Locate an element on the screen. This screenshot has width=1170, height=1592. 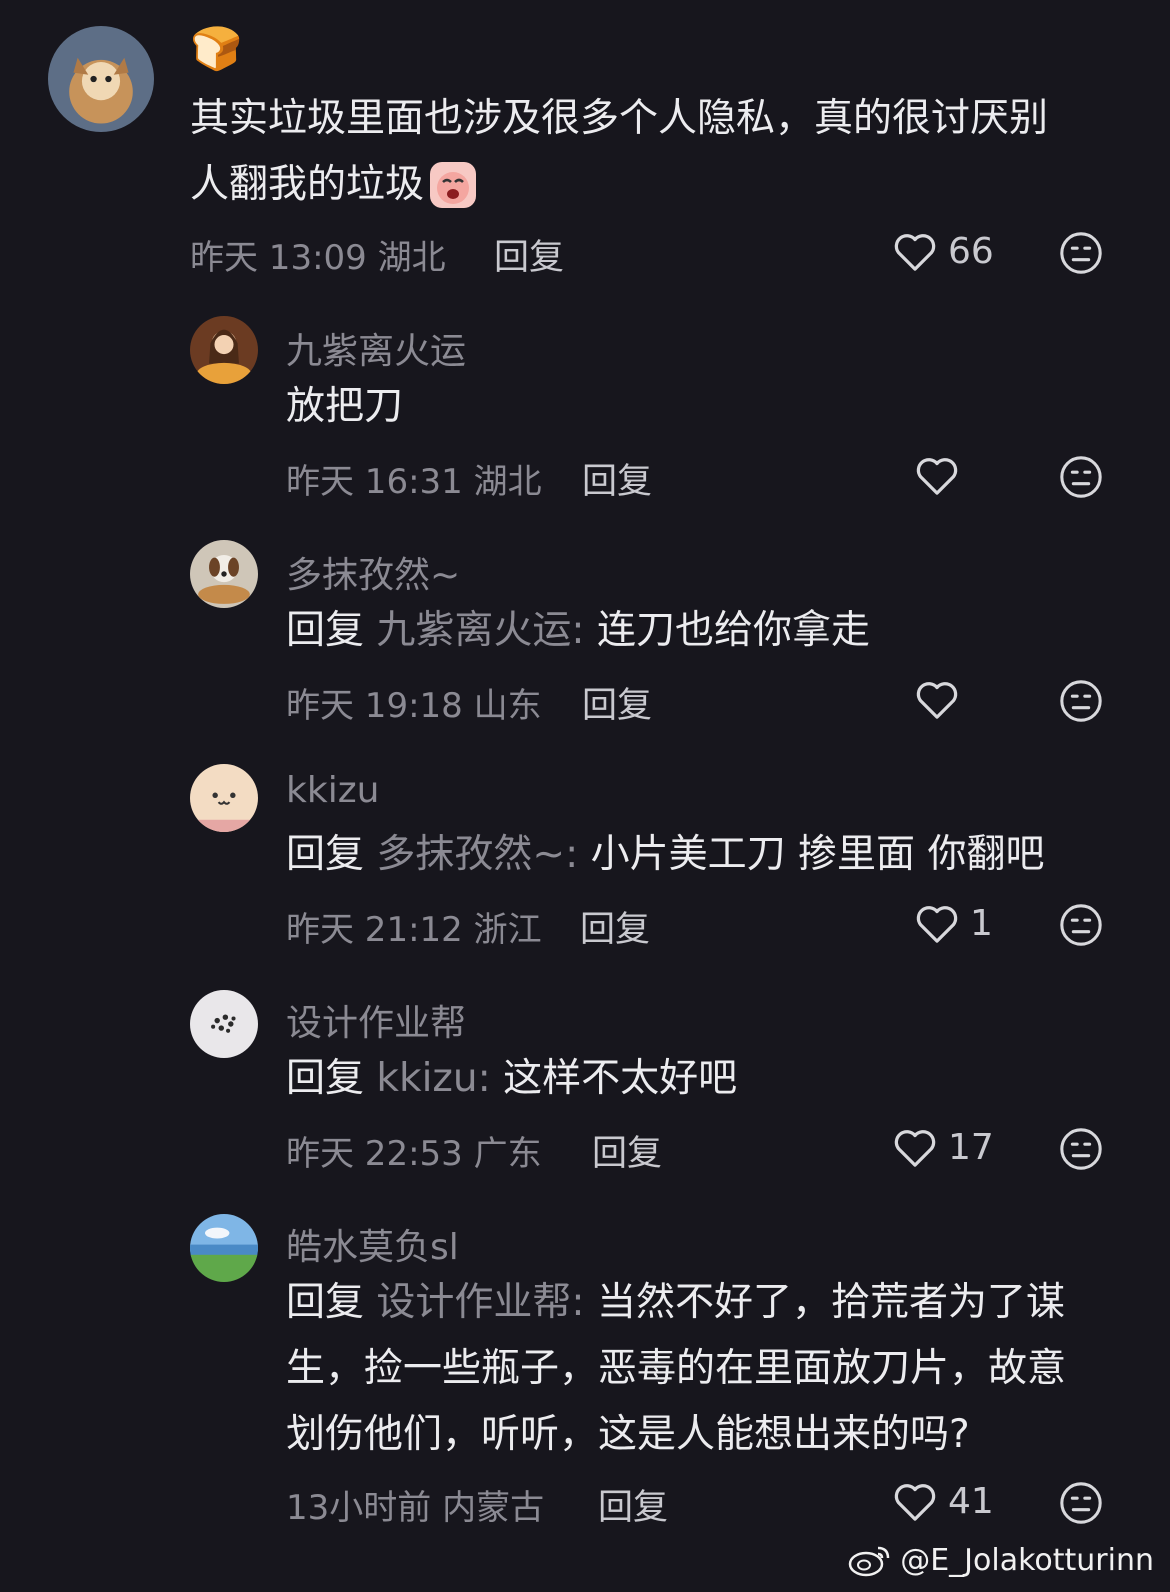
comment-username: 皓水莫负sl is located at coordinates (372, 1244).